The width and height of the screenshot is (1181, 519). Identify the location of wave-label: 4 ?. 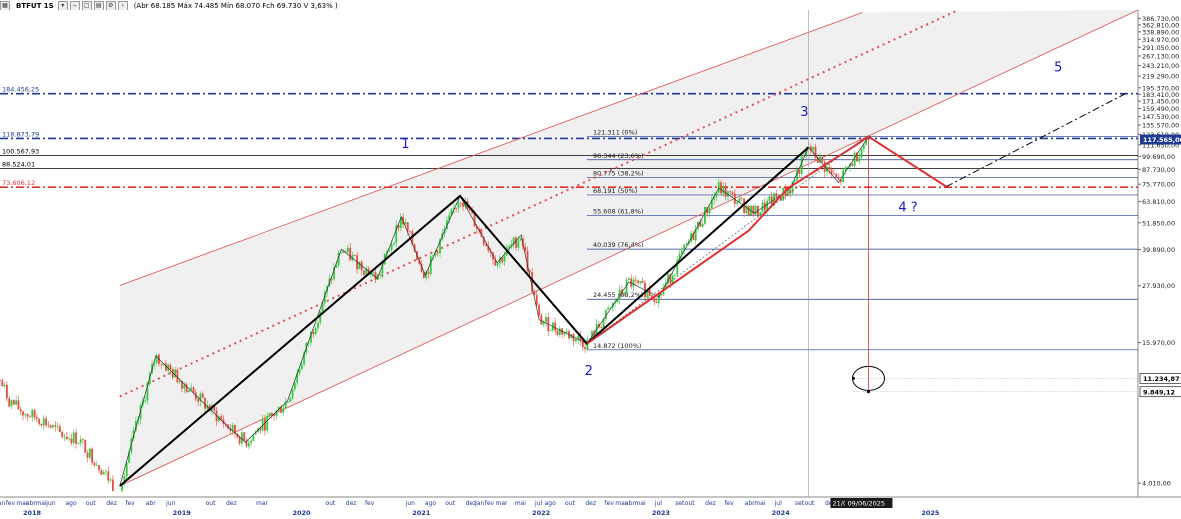
(907, 207).